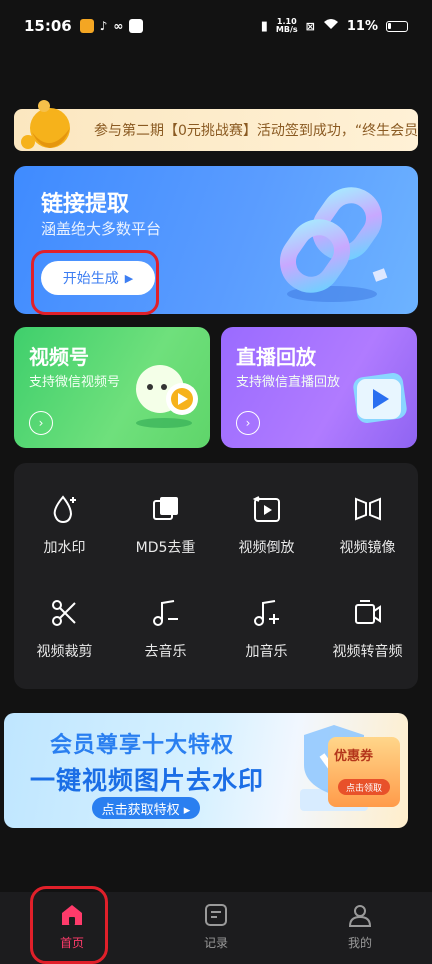 The height and width of the screenshot is (964, 432). What do you see at coordinates (367, 509) in the screenshot?
I see `video-mirror-icon` at bounding box center [367, 509].